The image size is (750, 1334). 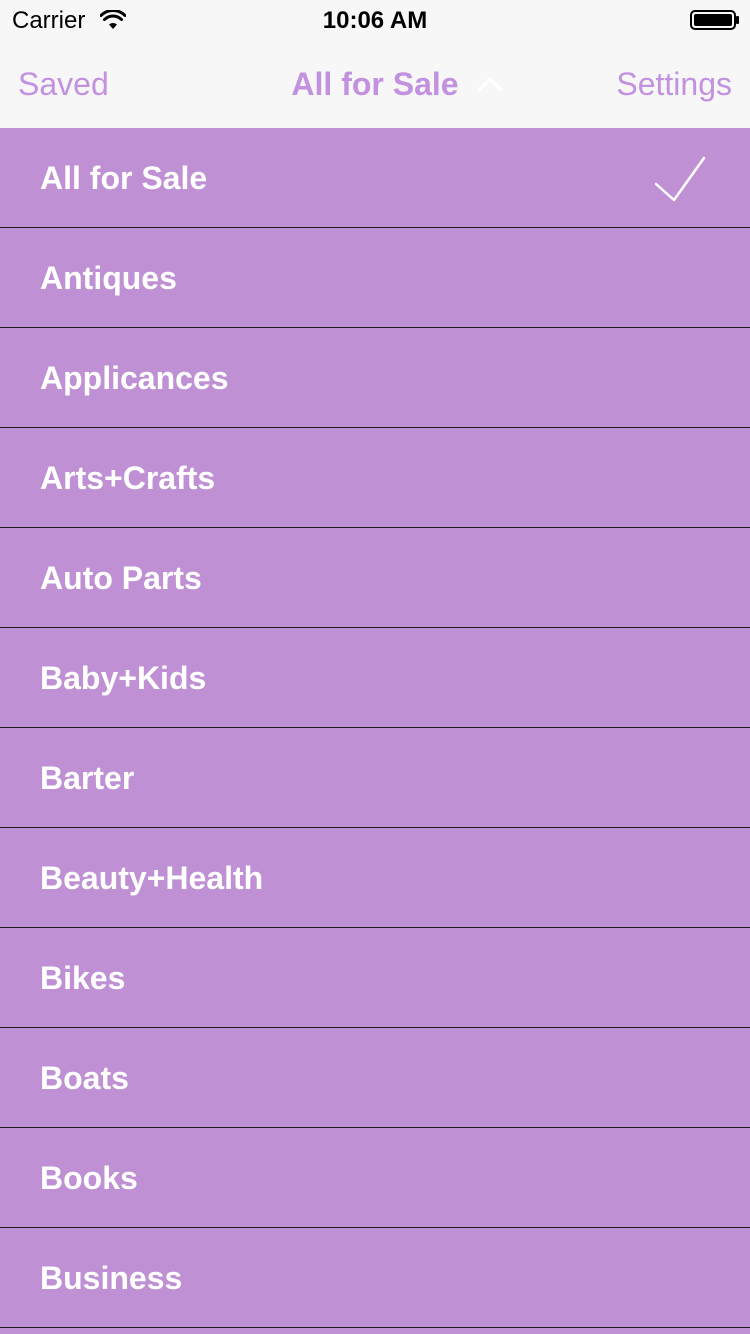 I want to click on list-item-arts-crafts: Arts+Crafts, so click(x=375, y=478).